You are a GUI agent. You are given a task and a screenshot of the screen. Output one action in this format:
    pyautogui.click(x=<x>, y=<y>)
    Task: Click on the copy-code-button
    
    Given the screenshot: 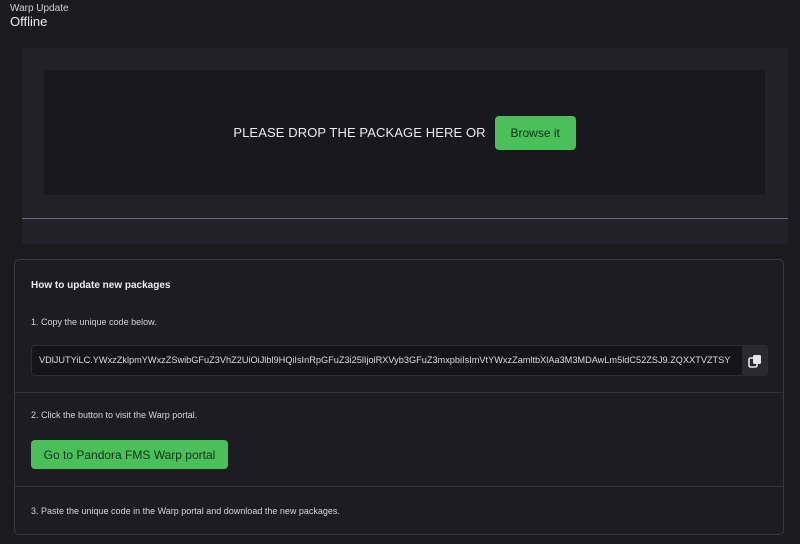 What is the action you would take?
    pyautogui.click(x=754, y=360)
    